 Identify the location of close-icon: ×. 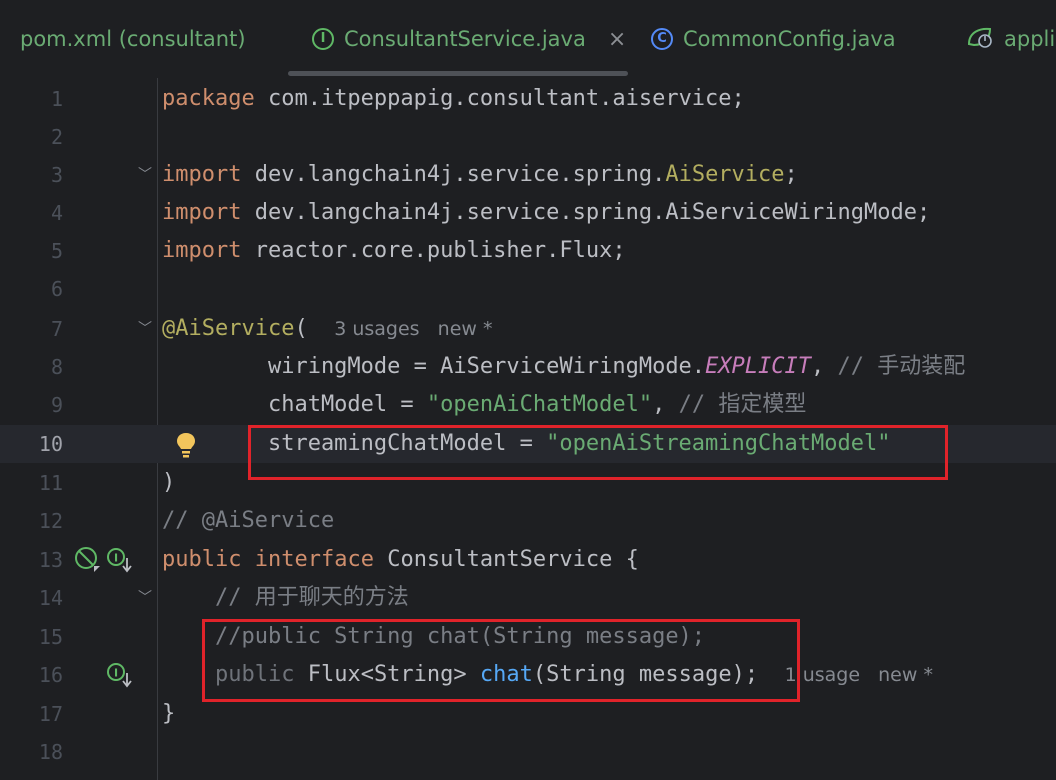
(617, 39).